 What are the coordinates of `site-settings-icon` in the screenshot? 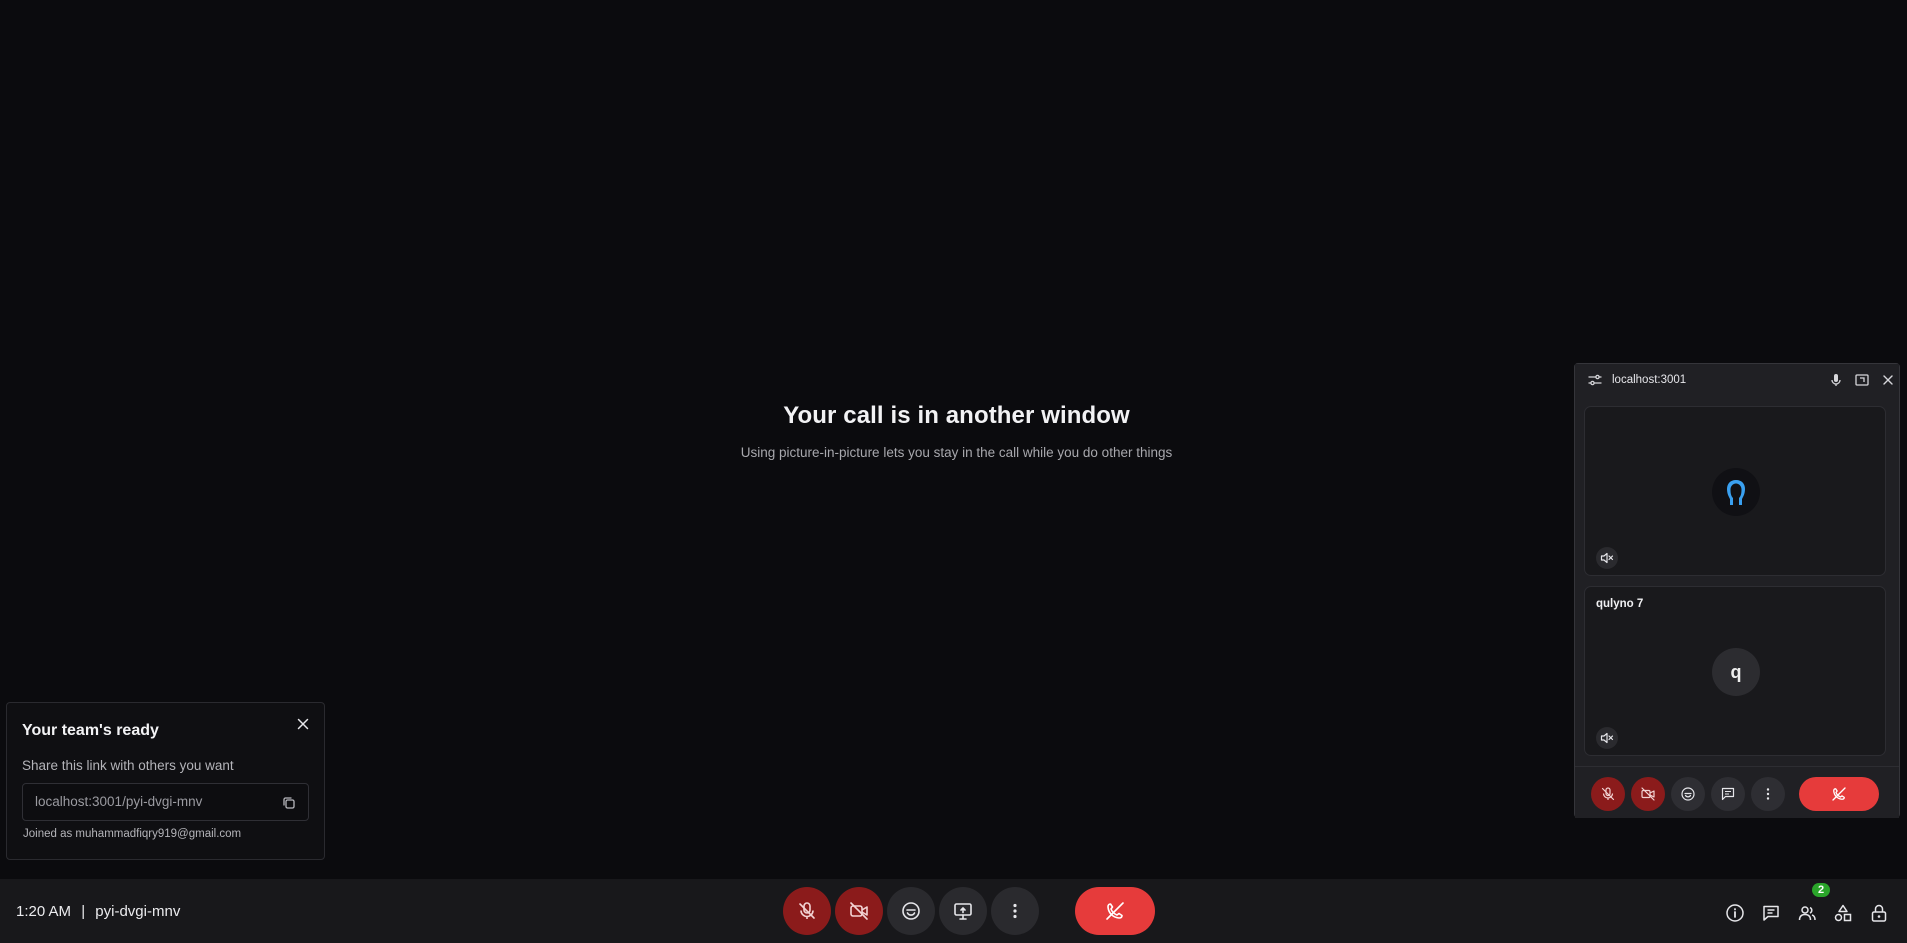 It's located at (1595, 380).